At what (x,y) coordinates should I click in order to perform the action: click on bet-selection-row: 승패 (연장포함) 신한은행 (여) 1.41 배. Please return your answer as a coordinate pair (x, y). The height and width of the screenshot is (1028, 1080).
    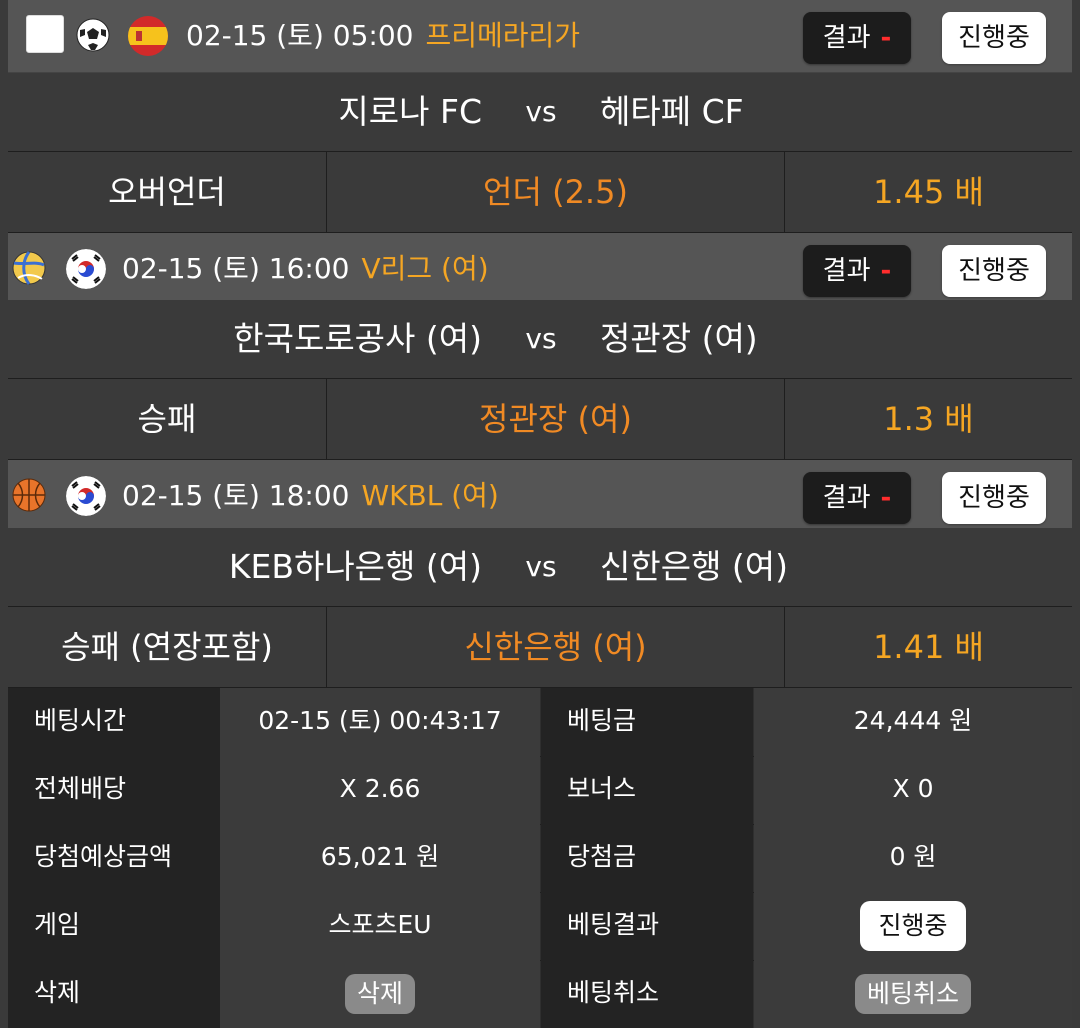
    Looking at the image, I should click on (540, 647).